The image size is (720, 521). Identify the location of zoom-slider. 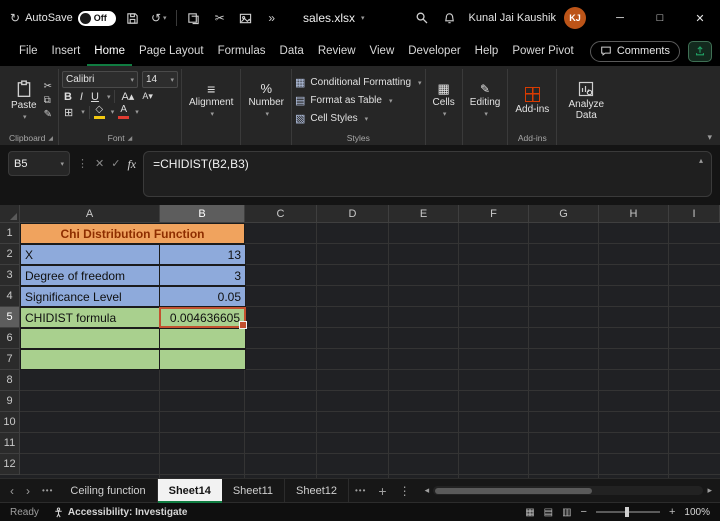
(627, 512).